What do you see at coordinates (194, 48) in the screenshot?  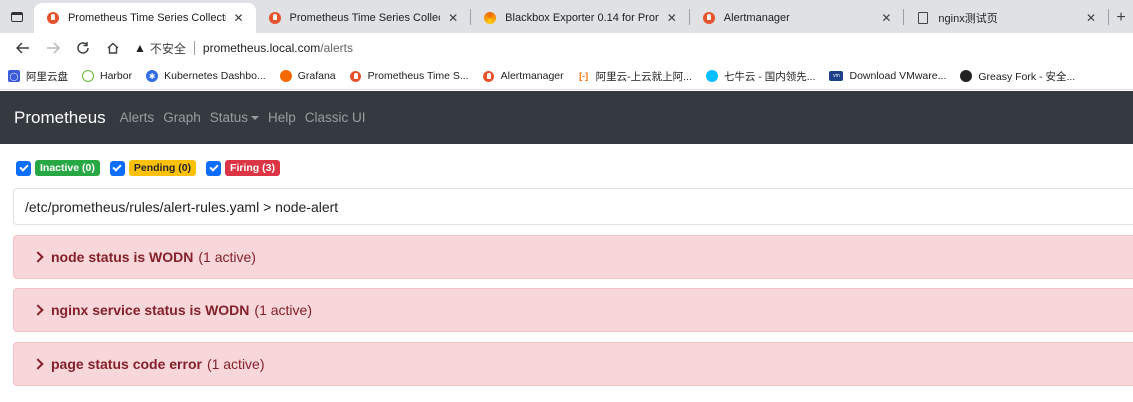 I see `divider` at bounding box center [194, 48].